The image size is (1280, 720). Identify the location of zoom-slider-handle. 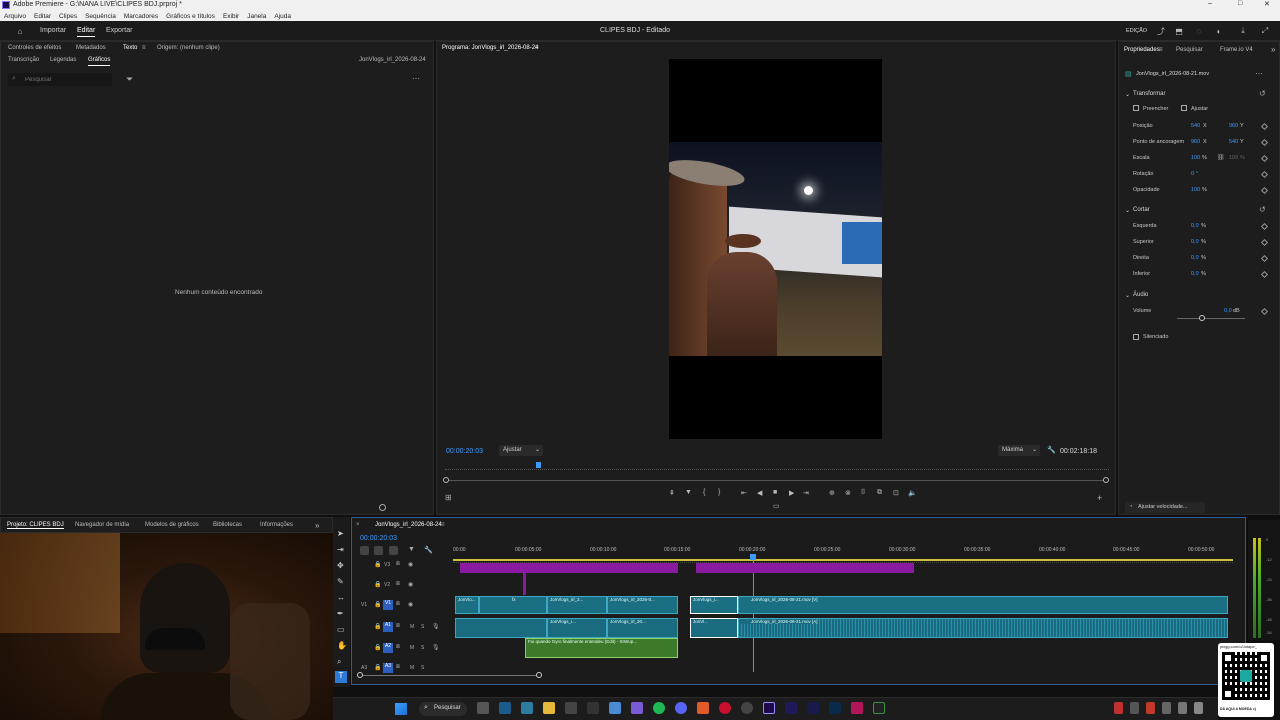
(382, 507).